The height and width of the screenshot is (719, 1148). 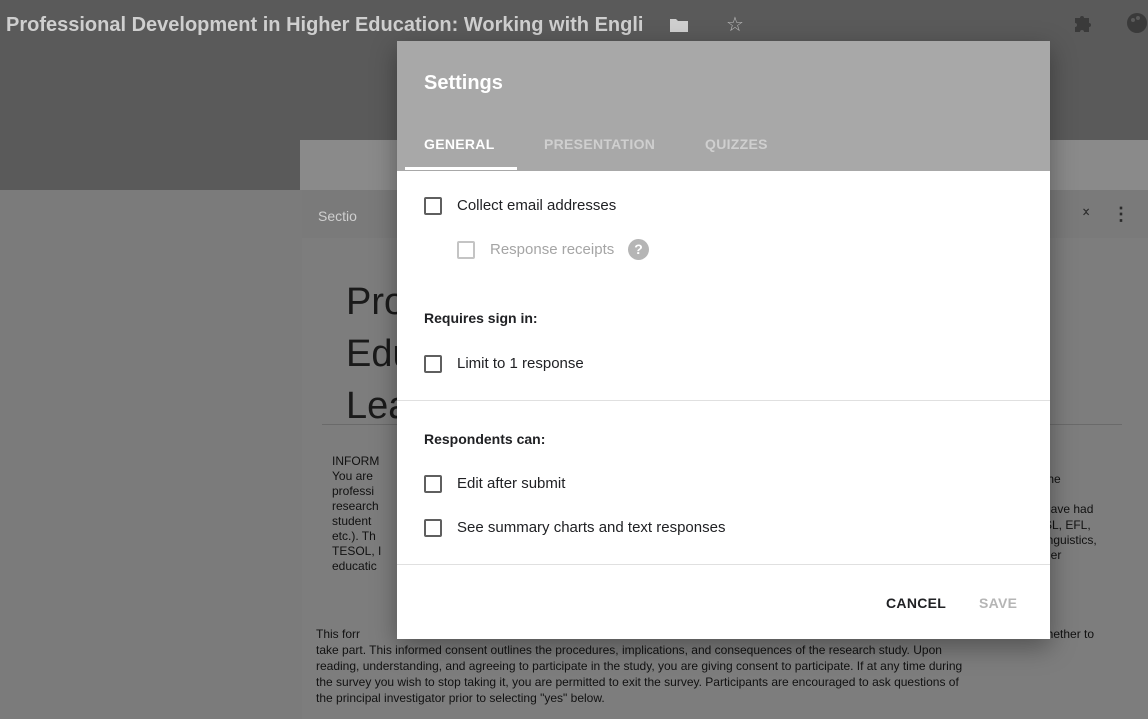 What do you see at coordinates (1094, 517) in the screenshot?
I see `form-description-right: the have had SL, EFL, inguistics, her` at bounding box center [1094, 517].